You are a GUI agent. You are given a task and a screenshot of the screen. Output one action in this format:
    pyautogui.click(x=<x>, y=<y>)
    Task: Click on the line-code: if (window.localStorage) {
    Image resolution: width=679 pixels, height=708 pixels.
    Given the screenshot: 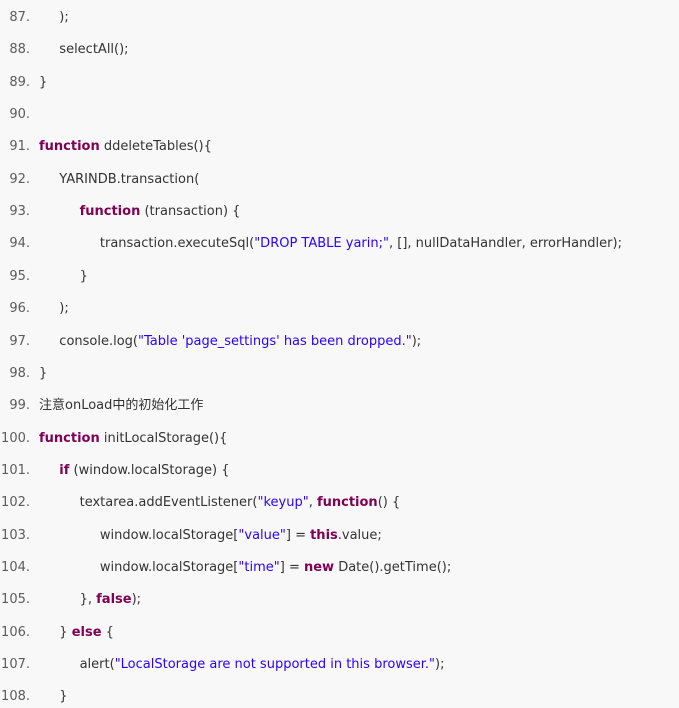 What is the action you would take?
    pyautogui.click(x=144, y=471)
    